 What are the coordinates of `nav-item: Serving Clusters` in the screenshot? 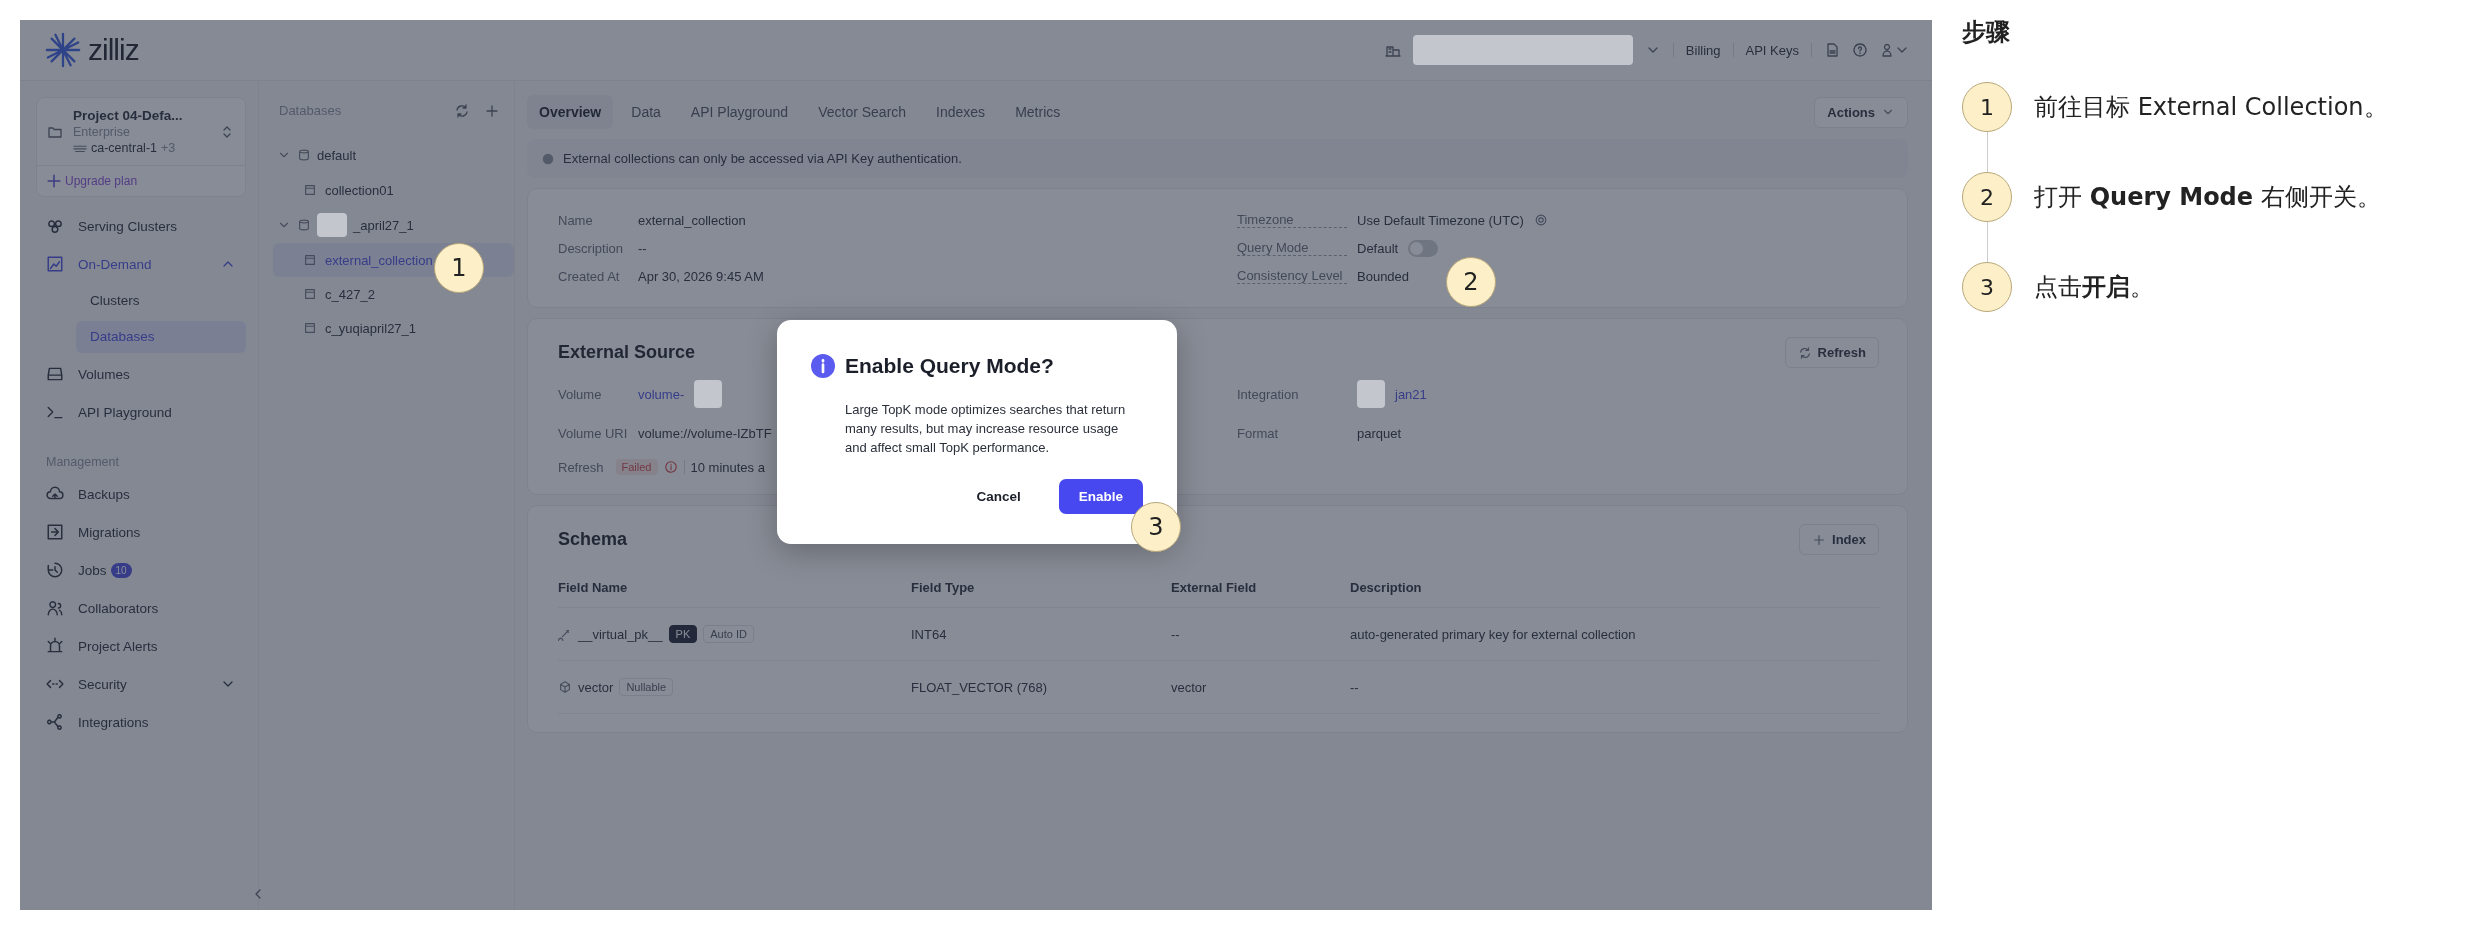 It's located at (141, 226).